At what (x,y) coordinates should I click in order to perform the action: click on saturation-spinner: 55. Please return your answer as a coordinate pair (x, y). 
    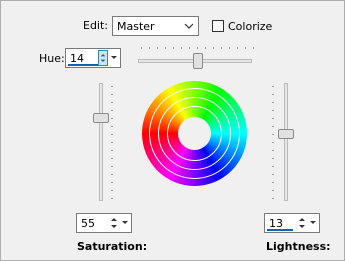
    Looking at the image, I should click on (104, 223).